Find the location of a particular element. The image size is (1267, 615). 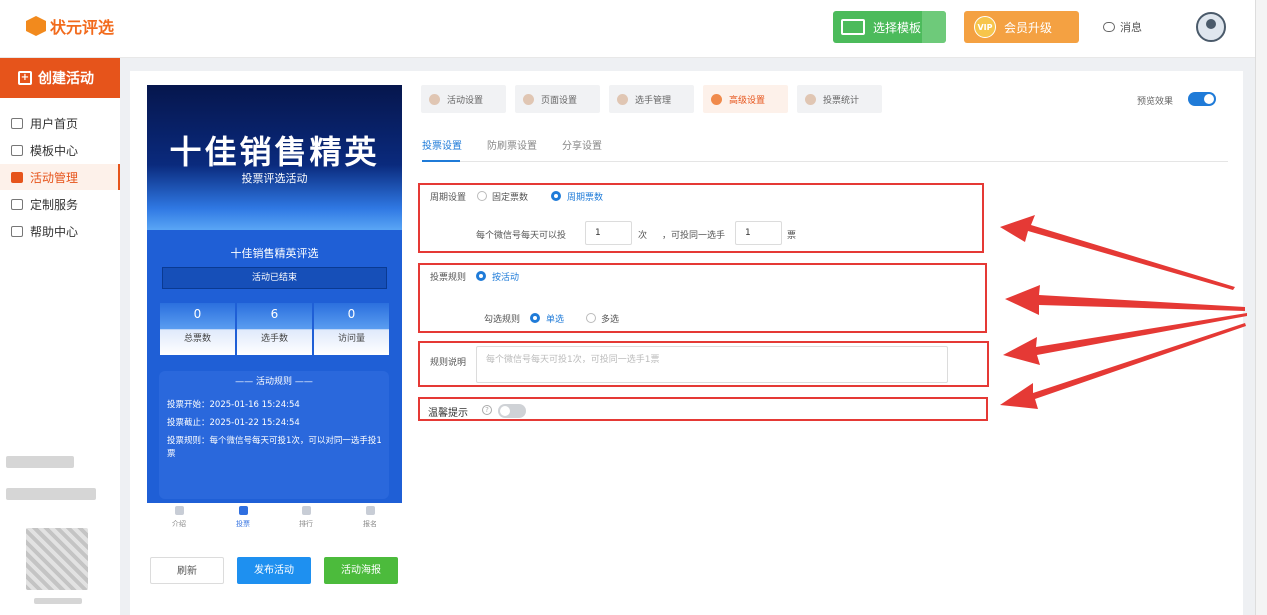

logo: 状元评选 is located at coordinates (70, 26).